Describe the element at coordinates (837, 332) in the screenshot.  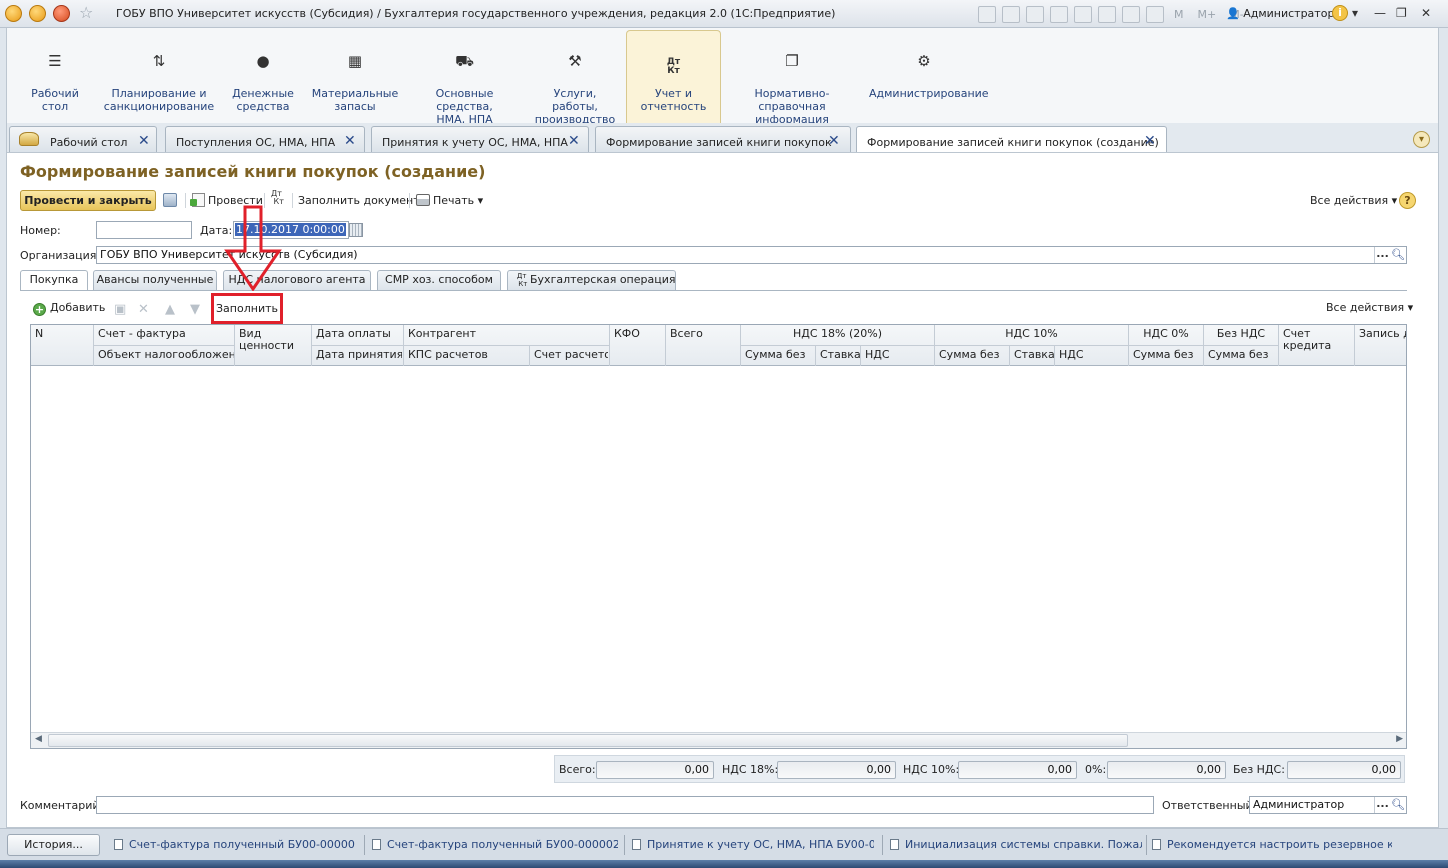
I see `col-vat18-group: НДС 18% (20%)` at that location.